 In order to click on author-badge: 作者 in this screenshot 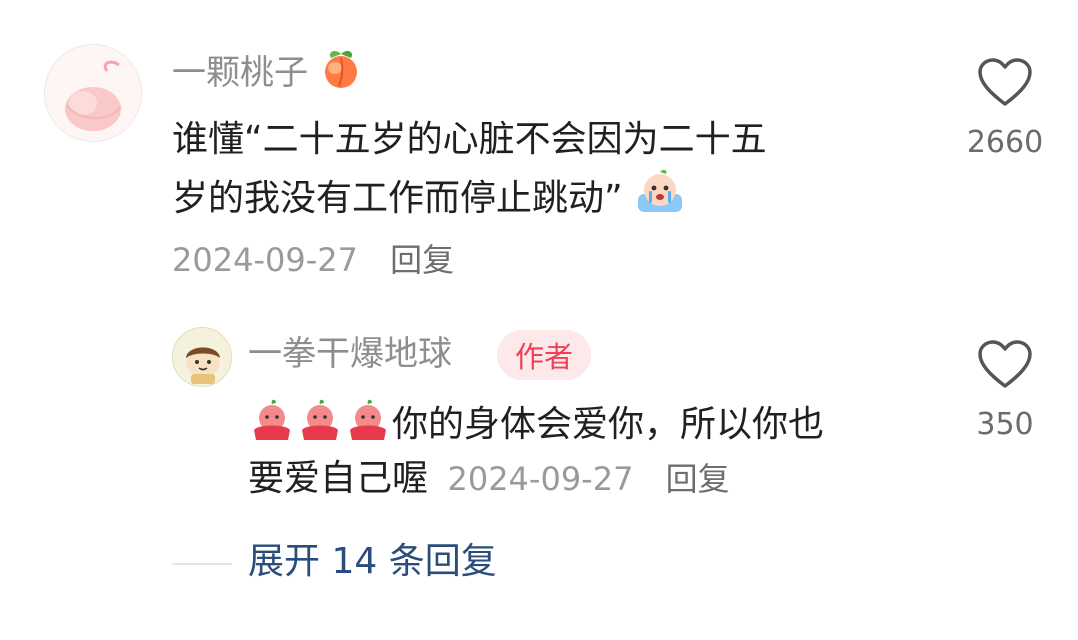, I will do `click(544, 355)`.